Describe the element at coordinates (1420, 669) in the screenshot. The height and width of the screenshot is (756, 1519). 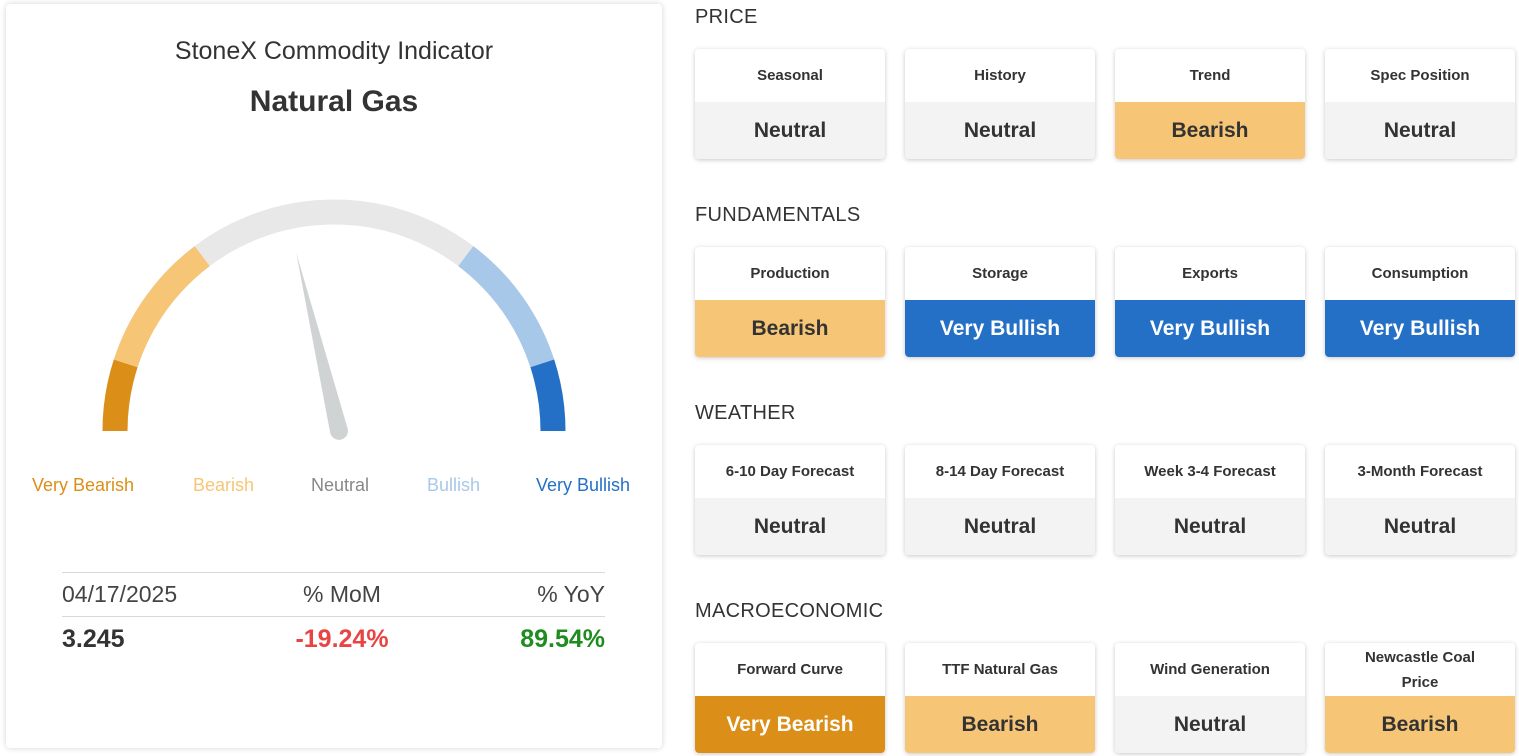
I see `card-label: Newcastle Coal Price` at that location.